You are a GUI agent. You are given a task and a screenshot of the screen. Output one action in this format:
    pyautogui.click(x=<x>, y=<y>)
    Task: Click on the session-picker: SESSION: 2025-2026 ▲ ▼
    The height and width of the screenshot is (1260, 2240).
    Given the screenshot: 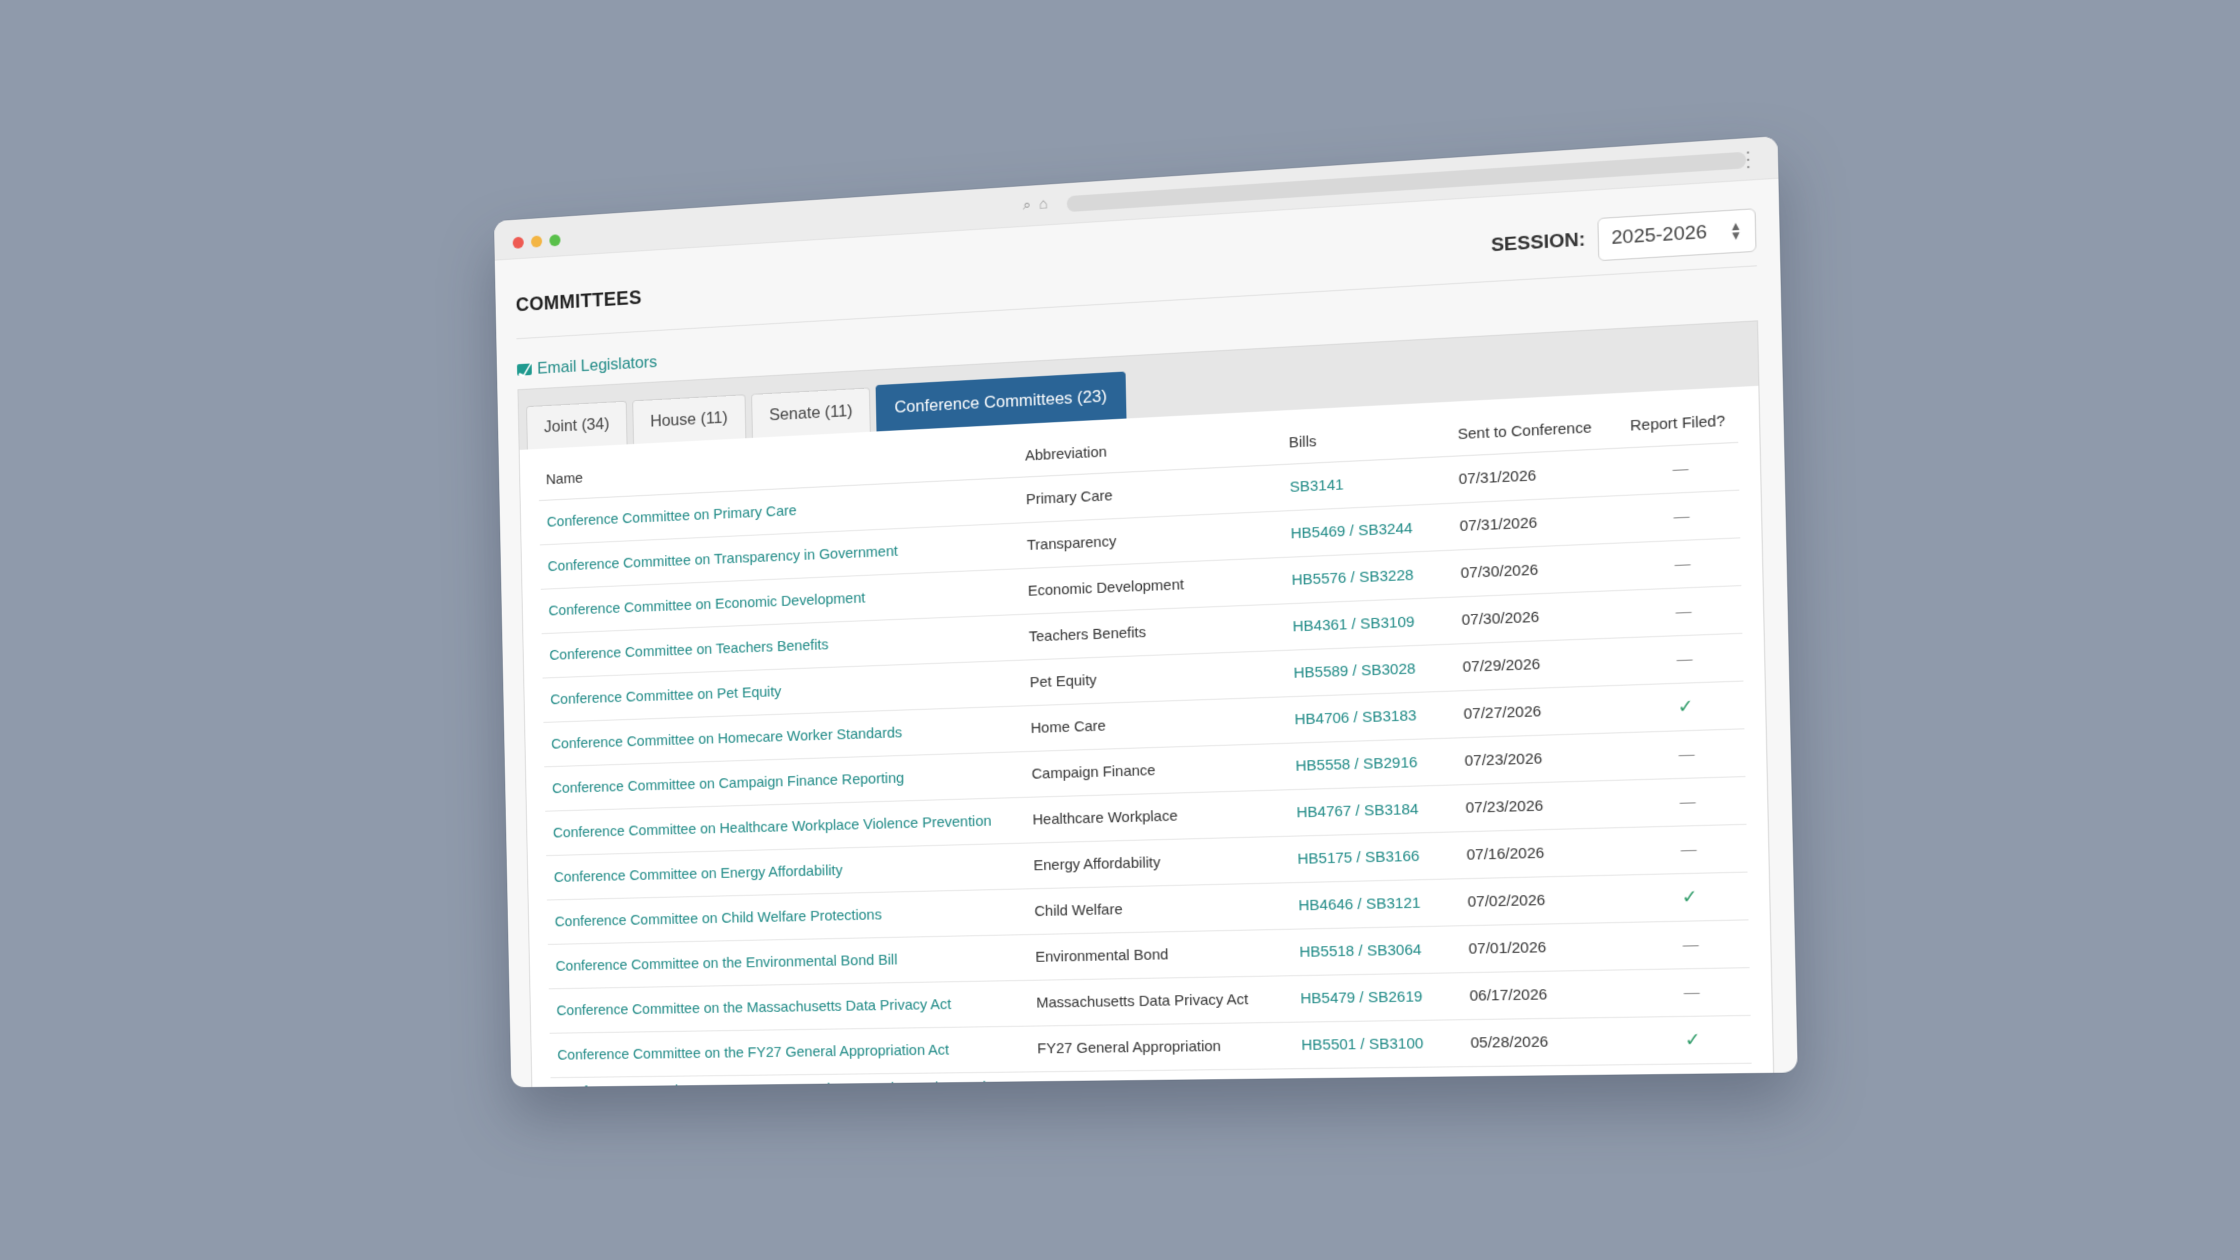 What is the action you would take?
    pyautogui.click(x=1624, y=237)
    